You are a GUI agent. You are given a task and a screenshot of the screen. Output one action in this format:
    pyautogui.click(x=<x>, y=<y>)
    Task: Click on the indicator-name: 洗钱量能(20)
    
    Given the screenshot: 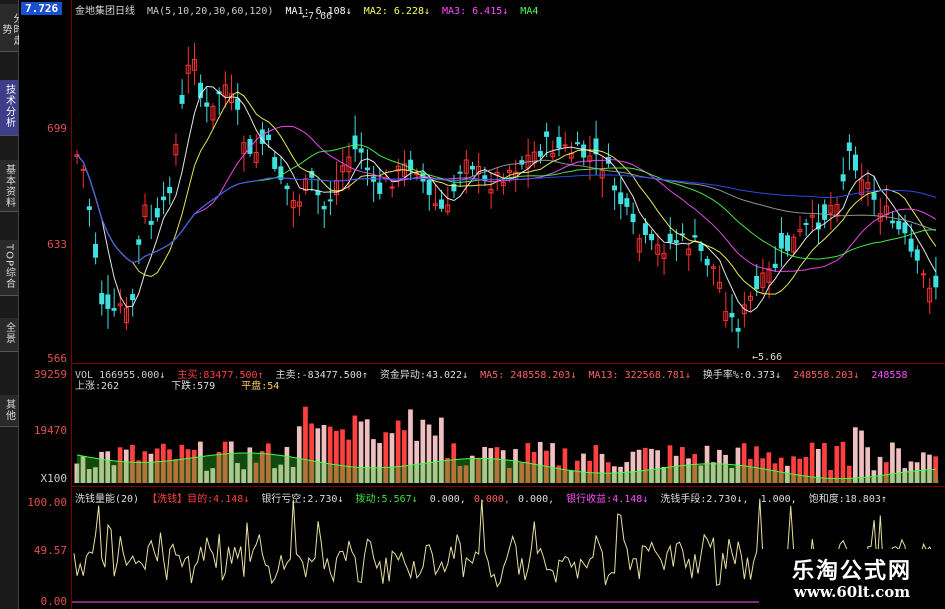 What is the action you would take?
    pyautogui.click(x=107, y=499)
    